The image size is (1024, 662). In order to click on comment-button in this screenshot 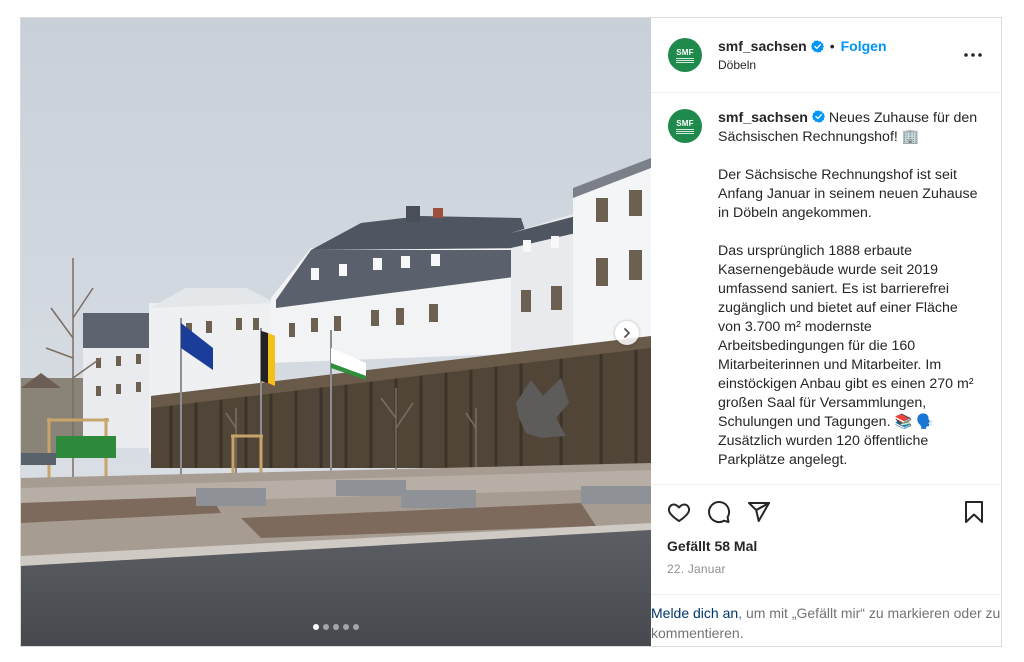, I will do `click(727, 512)`.